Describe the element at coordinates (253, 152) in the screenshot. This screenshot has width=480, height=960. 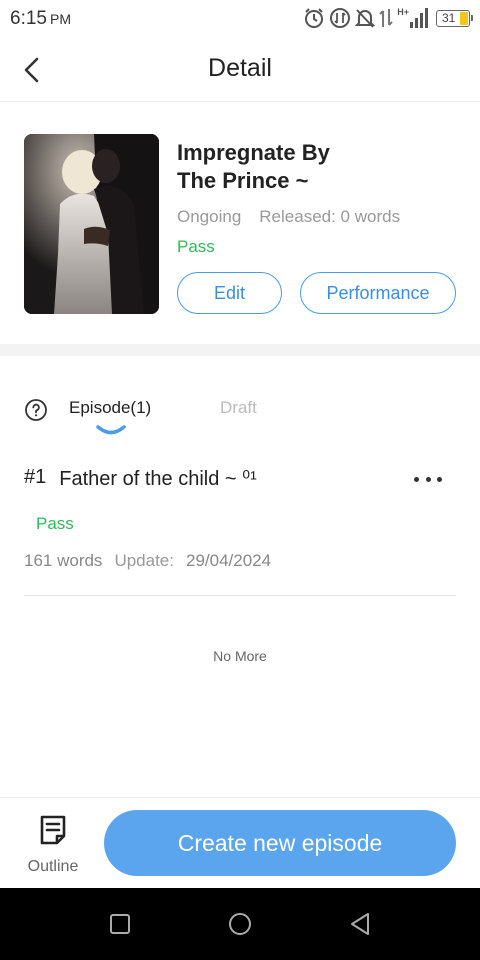
I see `book-title-line1: Impregnate By` at that location.